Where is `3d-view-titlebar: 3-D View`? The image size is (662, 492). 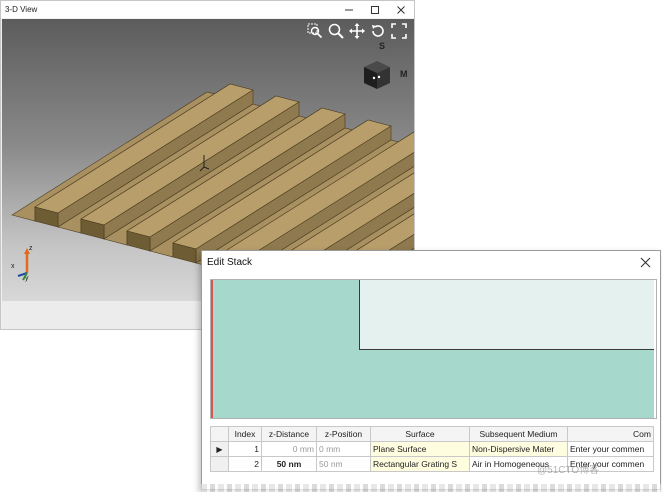
3d-view-titlebar: 3-D View is located at coordinates (207, 9).